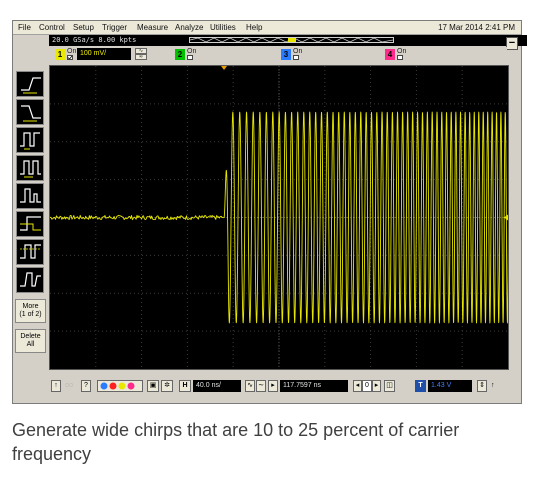 The image size is (536, 483). Describe the element at coordinates (512, 43) in the screenshot. I see `minimize-button: −` at that location.